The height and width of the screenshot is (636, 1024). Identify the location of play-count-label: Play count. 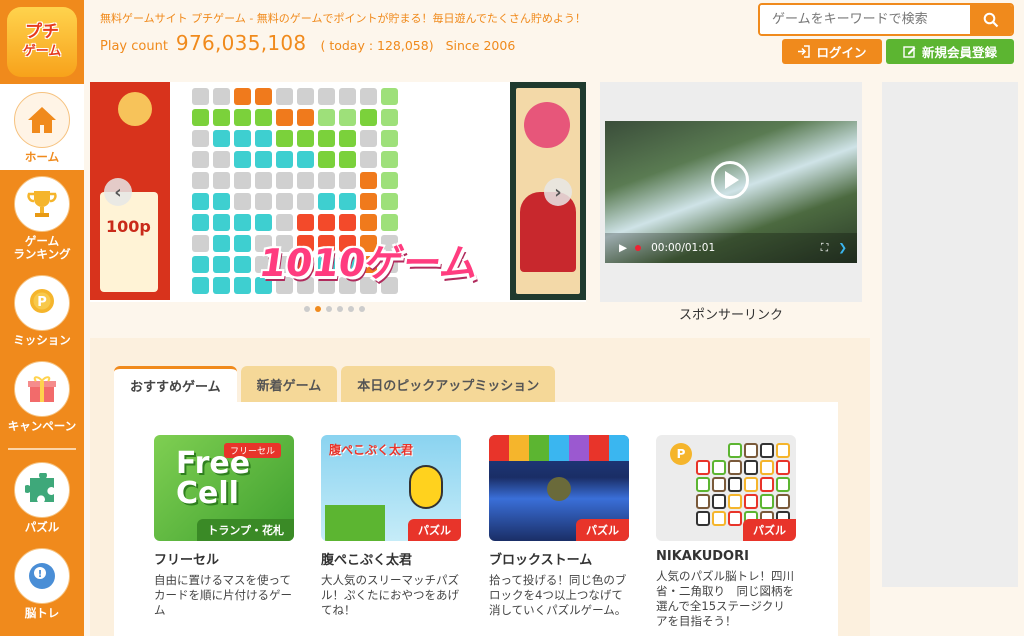
(134, 46).